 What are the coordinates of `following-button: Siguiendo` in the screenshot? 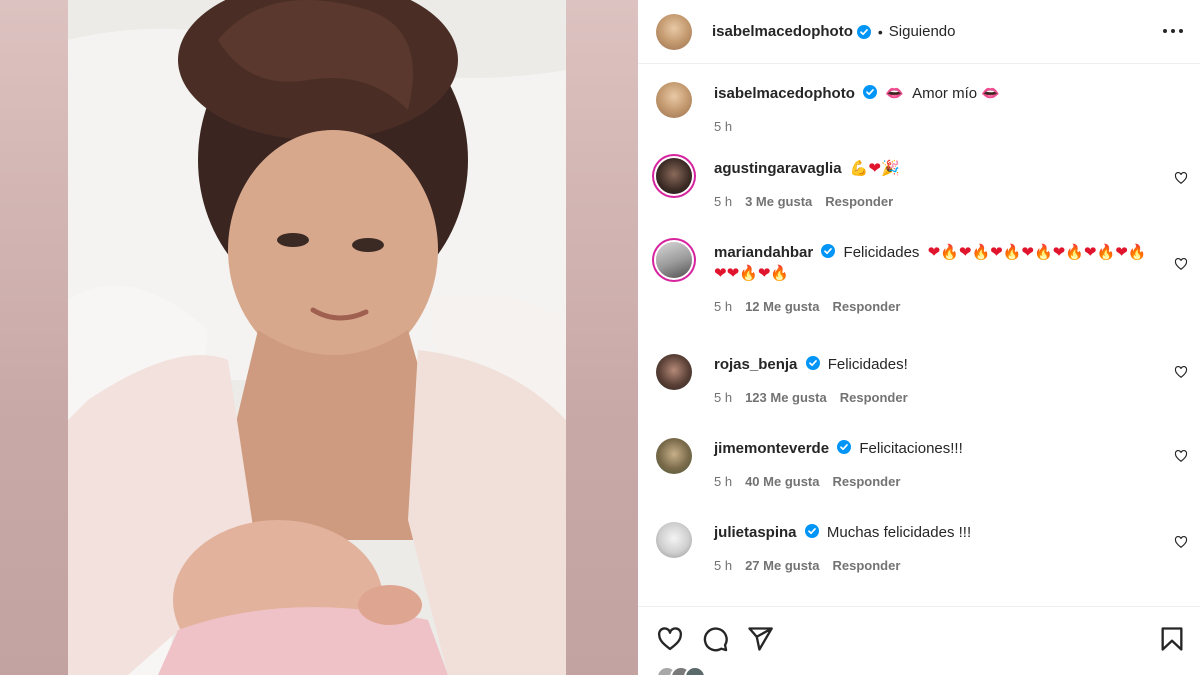 It's located at (922, 31).